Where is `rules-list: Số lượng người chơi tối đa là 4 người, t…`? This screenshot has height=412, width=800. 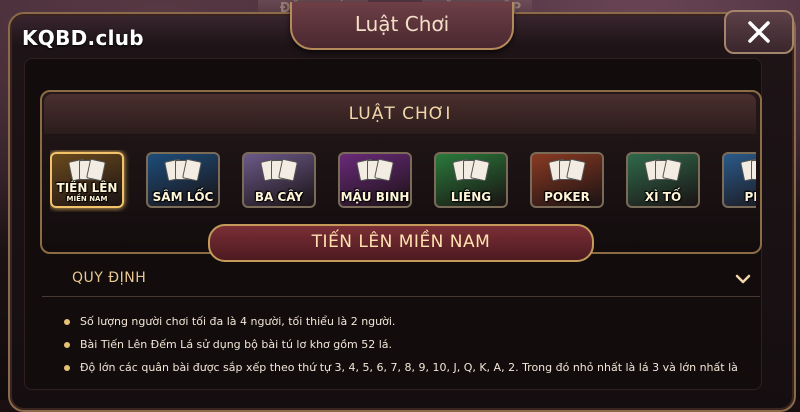
rules-list: Số lượng người chơi tối đa là 4 người, t… is located at coordinates (412, 344).